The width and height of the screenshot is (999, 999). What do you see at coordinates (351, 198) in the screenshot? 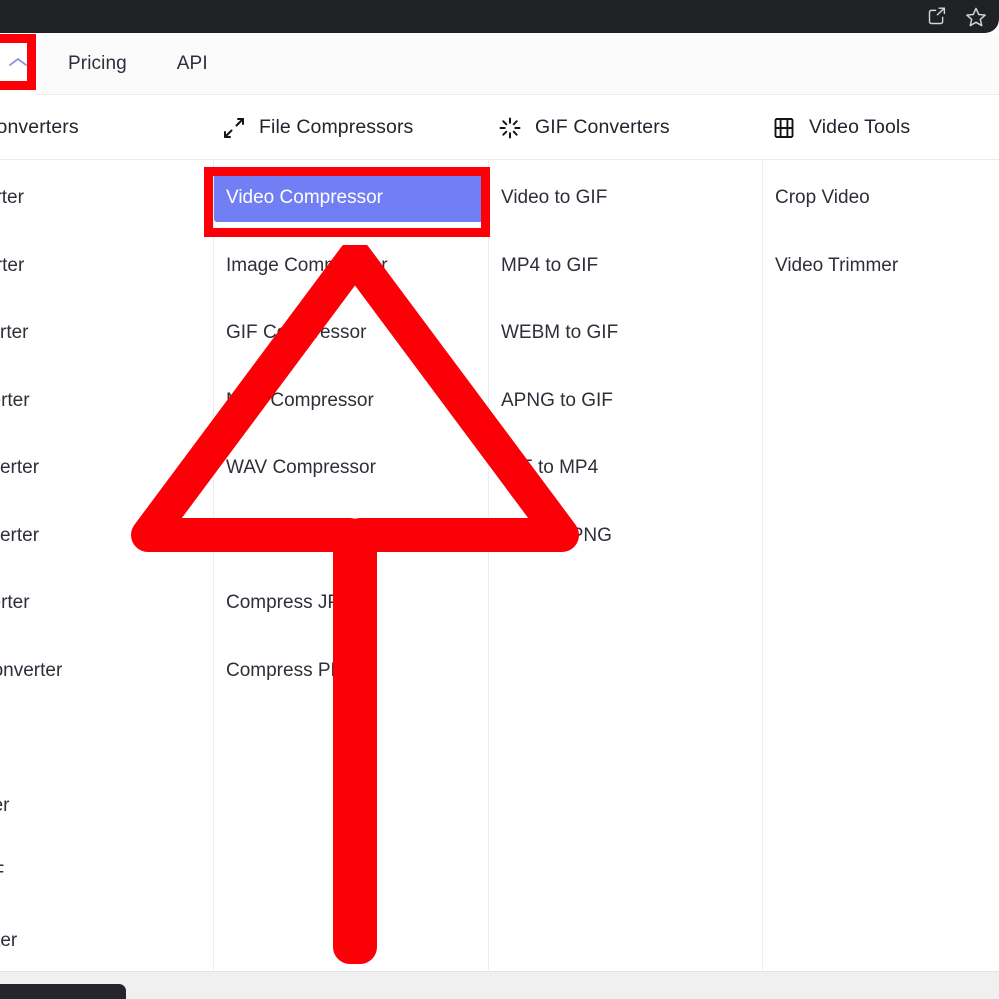
I see `menu-item-video-compressor: Video Compressor` at bounding box center [351, 198].